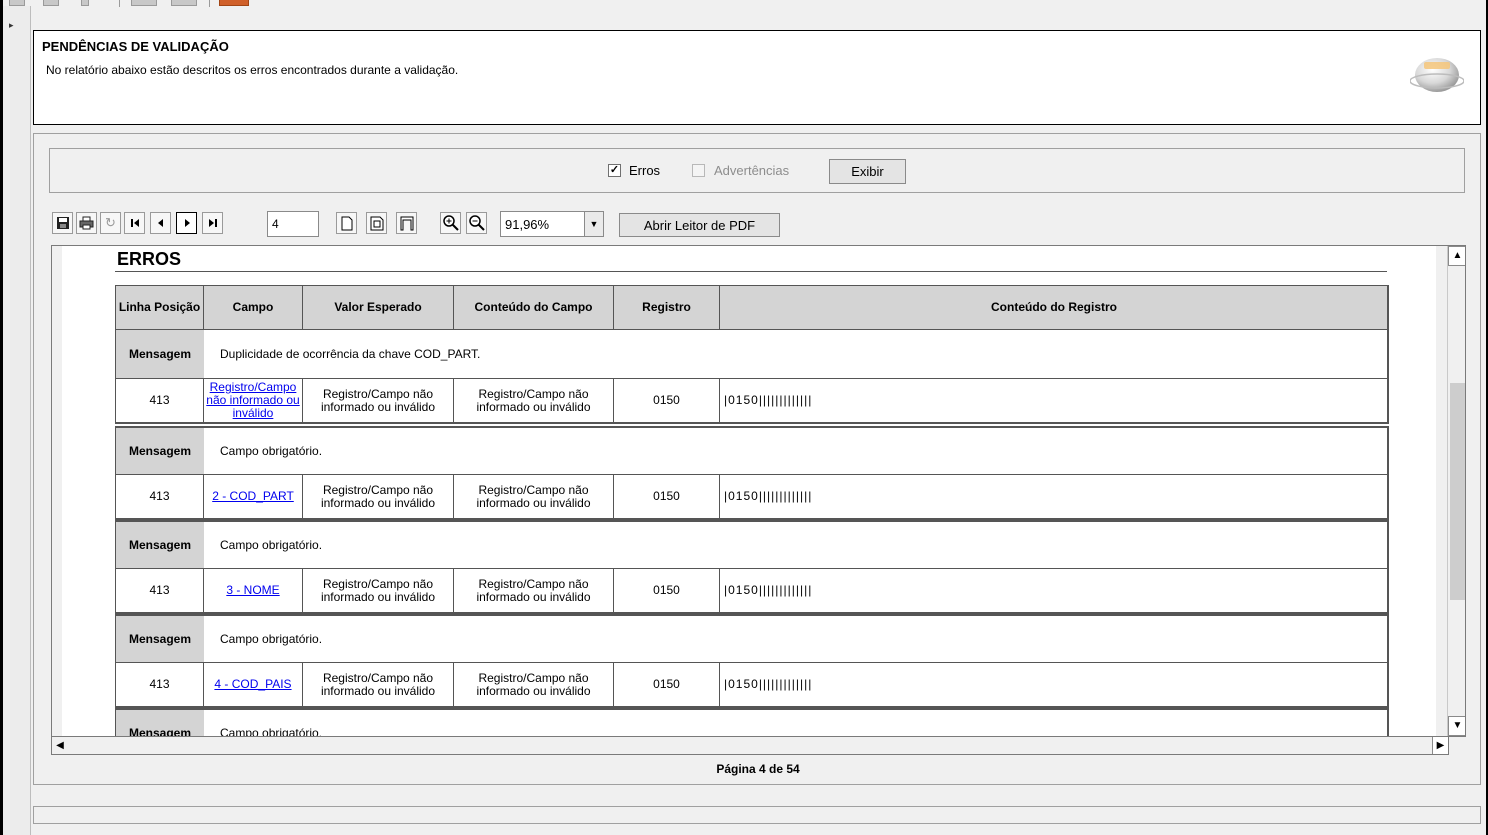 This screenshot has height=835, width=1488. Describe the element at coordinates (476, 223) in the screenshot. I see `zoom-out-icon` at that location.